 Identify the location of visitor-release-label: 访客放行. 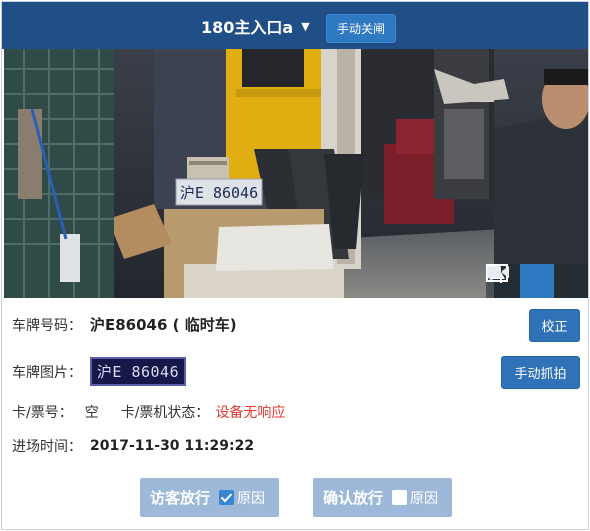
(180, 498).